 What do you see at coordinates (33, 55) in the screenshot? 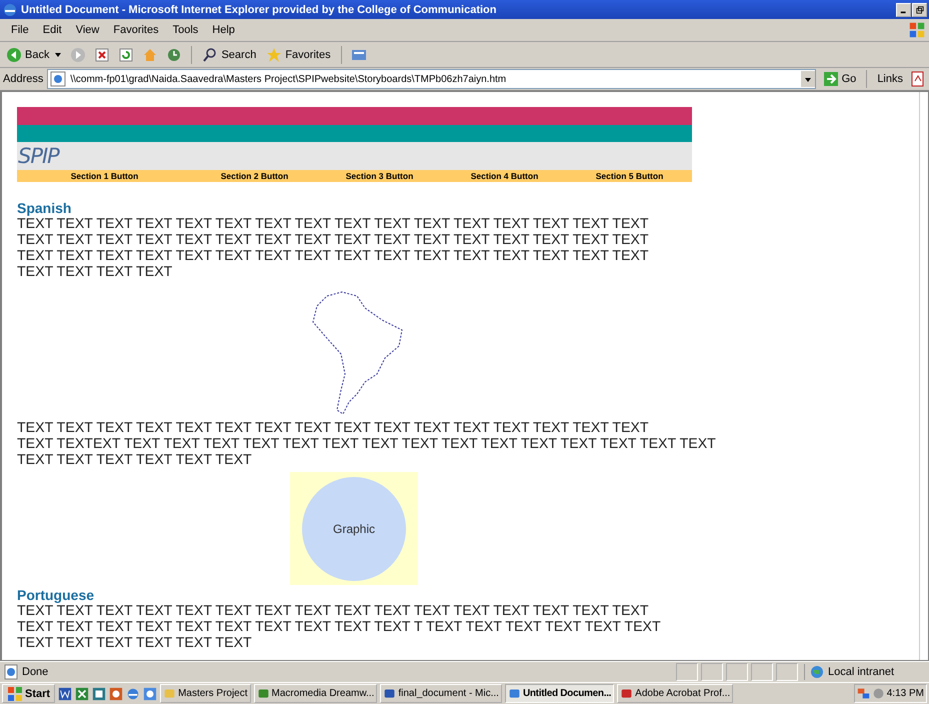
I see `back-button: Back` at bounding box center [33, 55].